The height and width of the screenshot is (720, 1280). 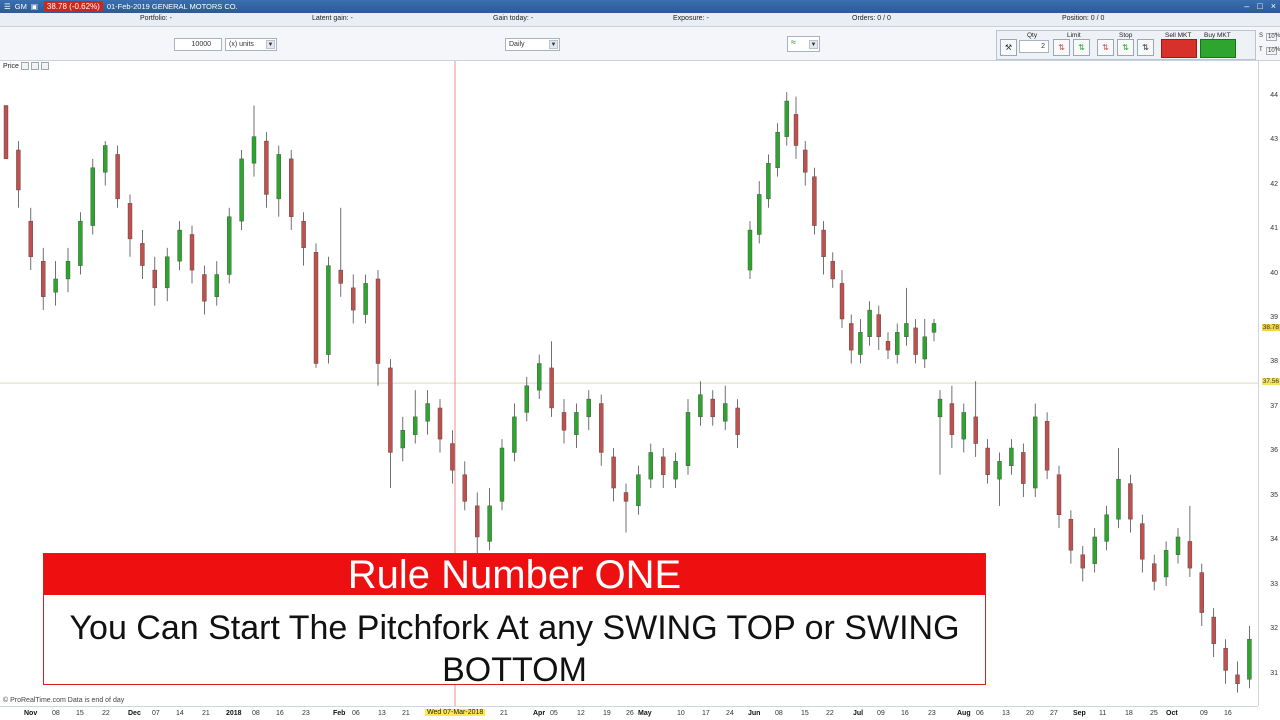 I want to click on minimize-icon: –, so click(x=1246, y=6).